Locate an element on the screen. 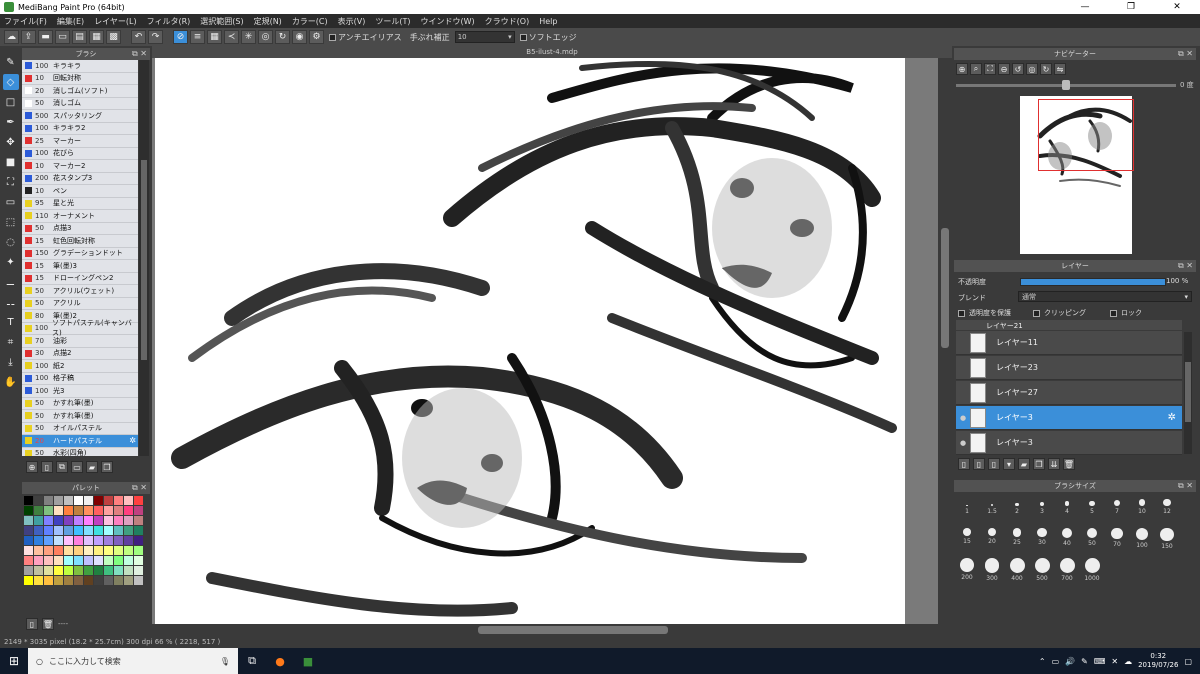 This screenshot has height=674, width=1200. taskbar-search: ○ ここに入力して検索 🎙 is located at coordinates (133, 661).